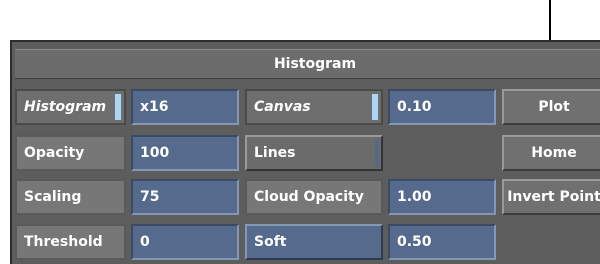  What do you see at coordinates (307, 64) in the screenshot?
I see `panel-title: Histogram` at bounding box center [307, 64].